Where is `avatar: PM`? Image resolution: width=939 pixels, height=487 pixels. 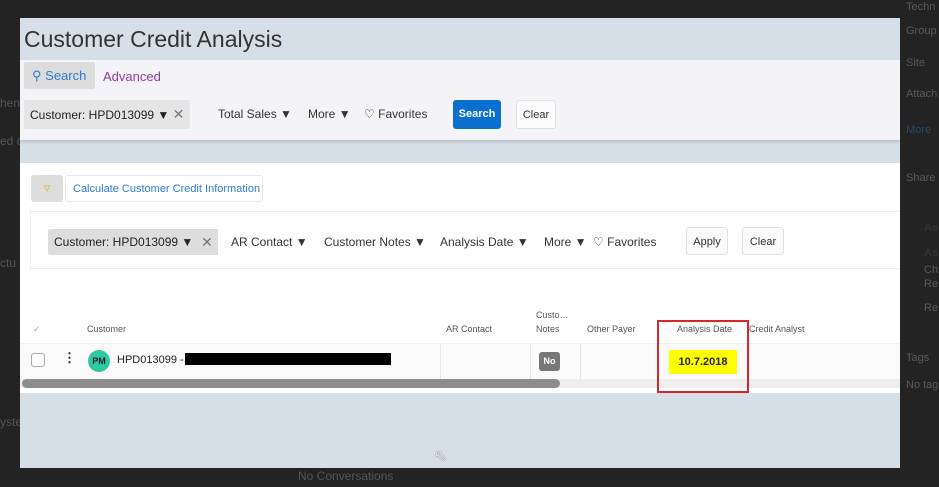 avatar: PM is located at coordinates (99, 361).